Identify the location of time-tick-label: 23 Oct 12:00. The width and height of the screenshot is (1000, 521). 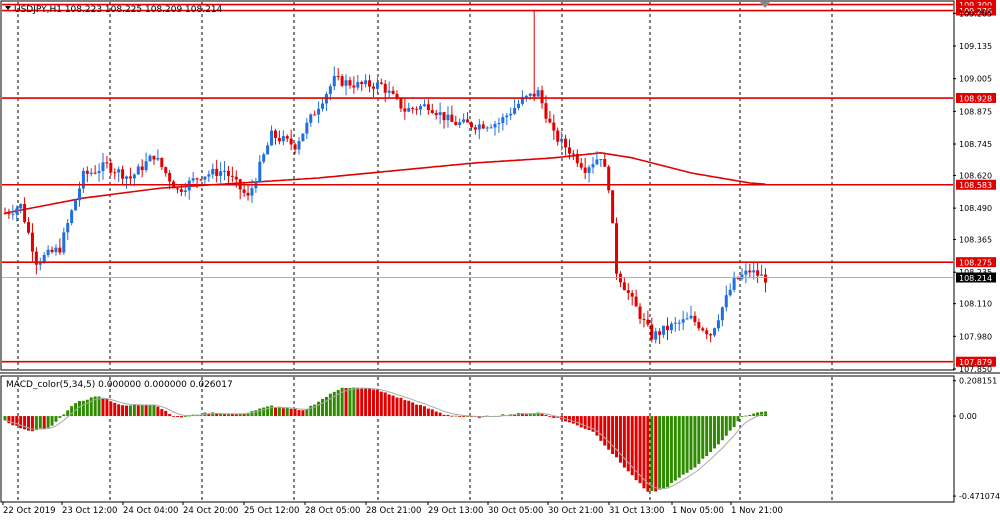
(89, 511).